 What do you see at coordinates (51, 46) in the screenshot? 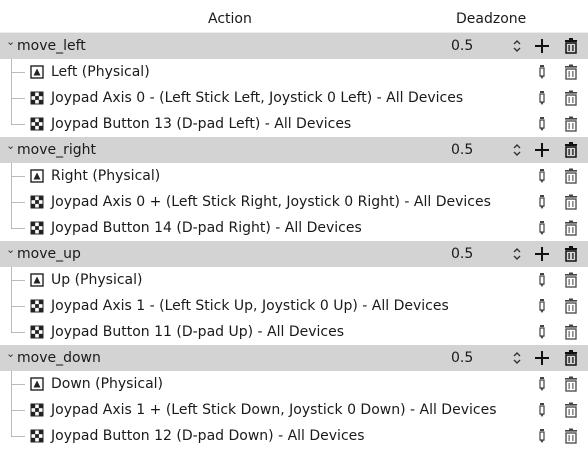
I see `action-name: move_left` at bounding box center [51, 46].